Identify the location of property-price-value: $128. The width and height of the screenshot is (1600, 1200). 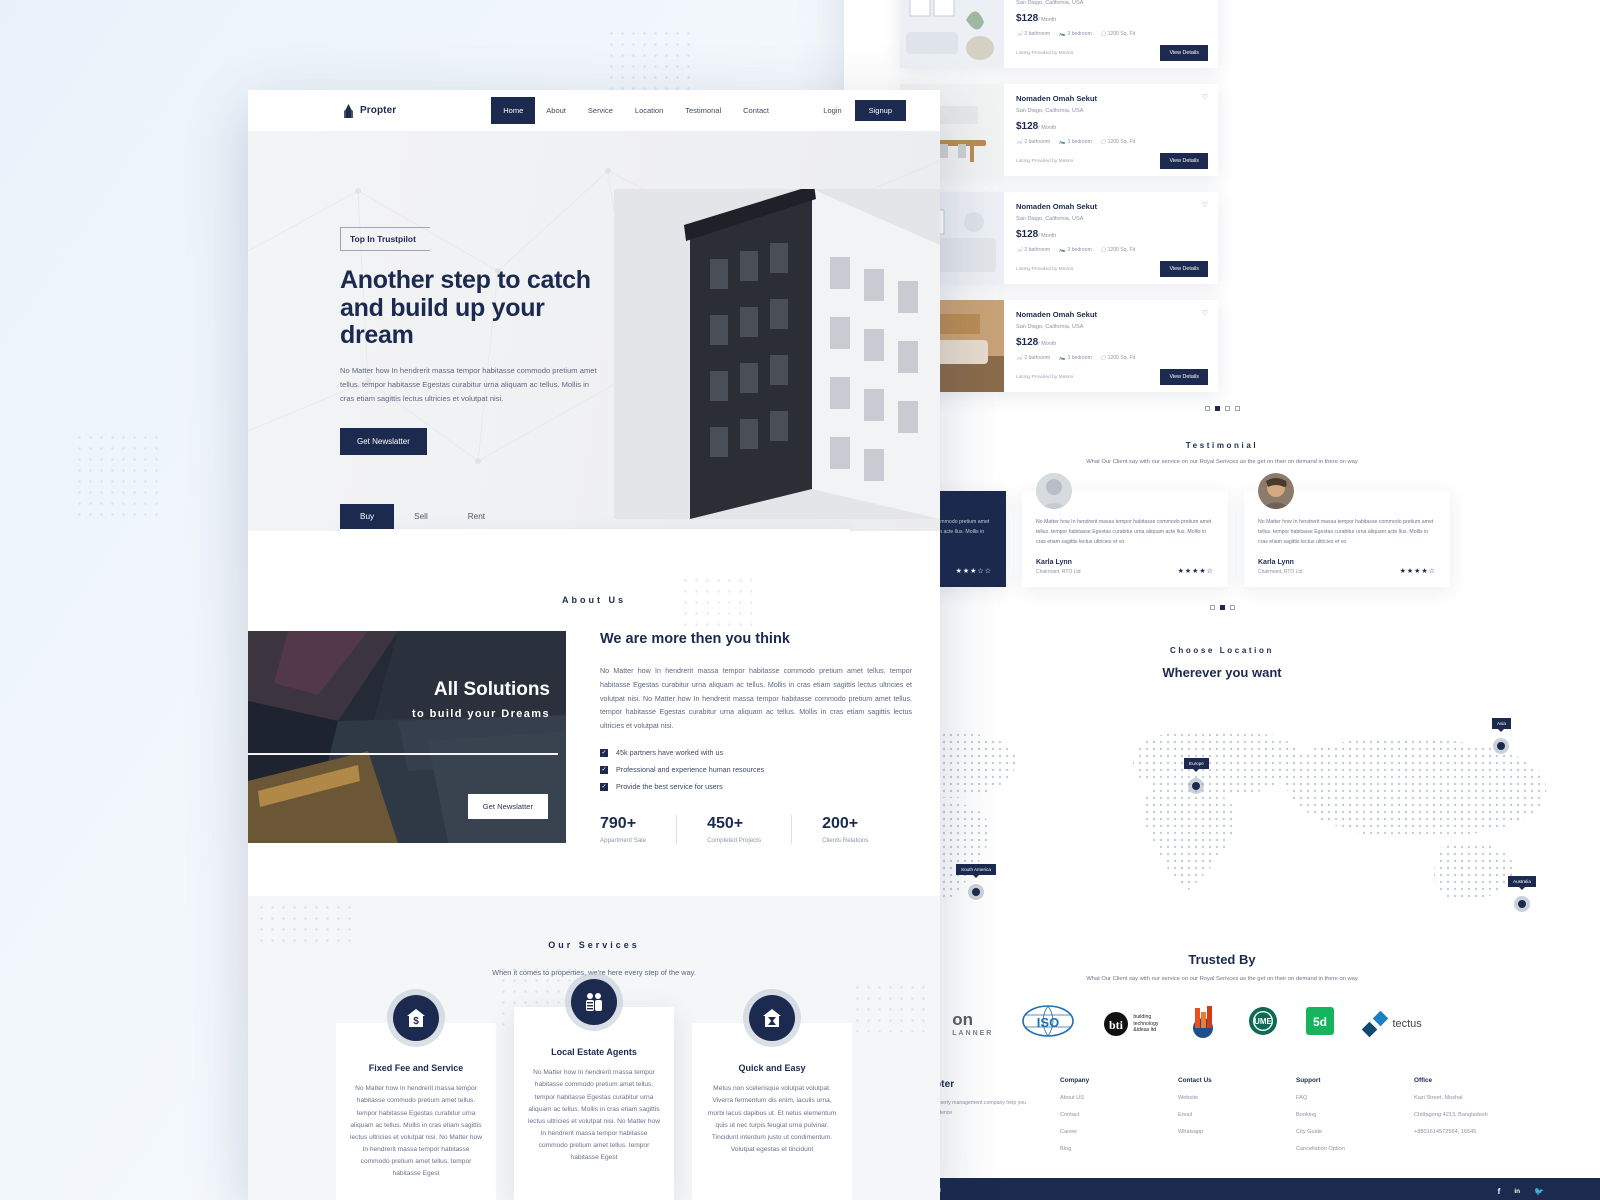
(1027, 18).